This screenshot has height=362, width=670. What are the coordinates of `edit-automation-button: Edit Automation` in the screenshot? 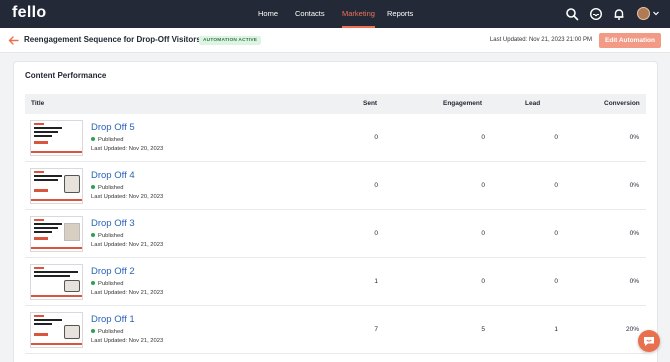 It's located at (630, 40).